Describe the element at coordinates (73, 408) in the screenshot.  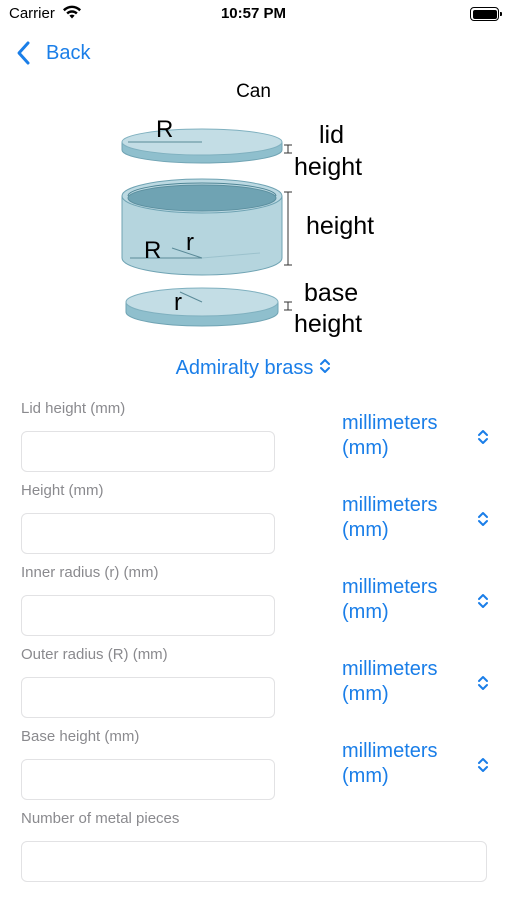
I see `lid-height-label: Lid height (mm)` at that location.